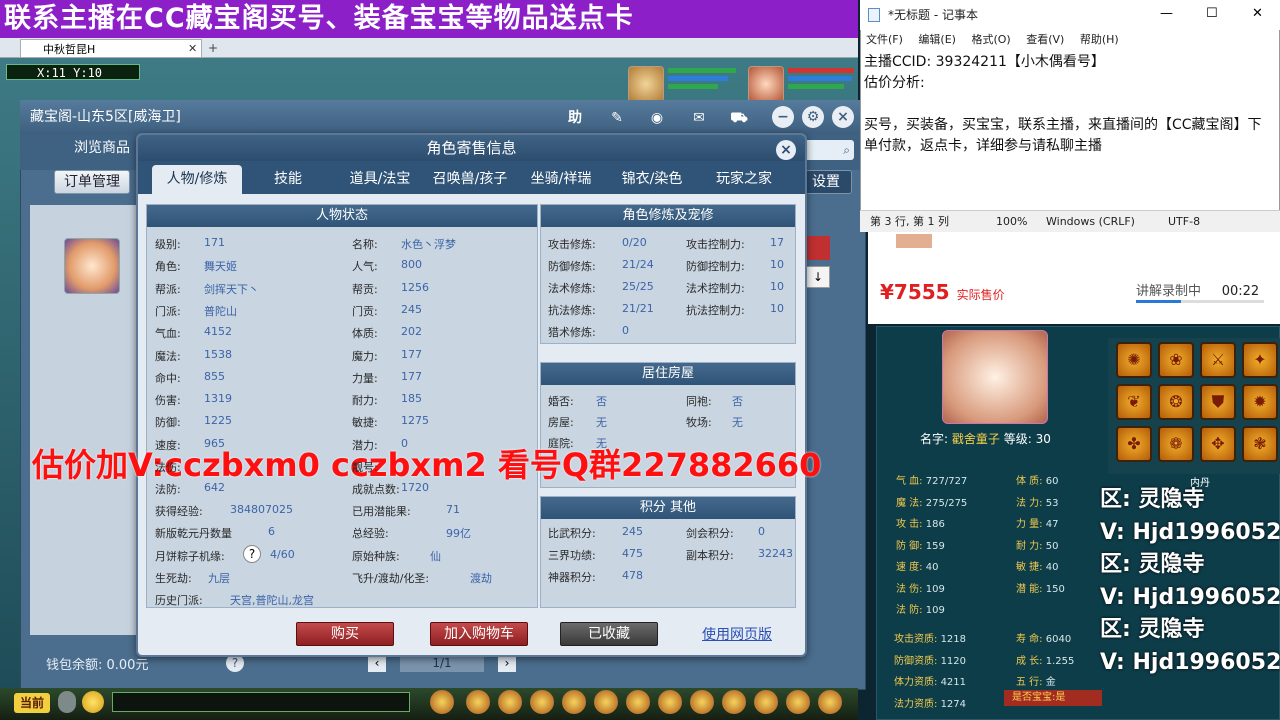 The height and width of the screenshot is (720, 1280). Describe the element at coordinates (1134, 402) in the screenshot. I see `pet-skill-icon: ❦` at that location.